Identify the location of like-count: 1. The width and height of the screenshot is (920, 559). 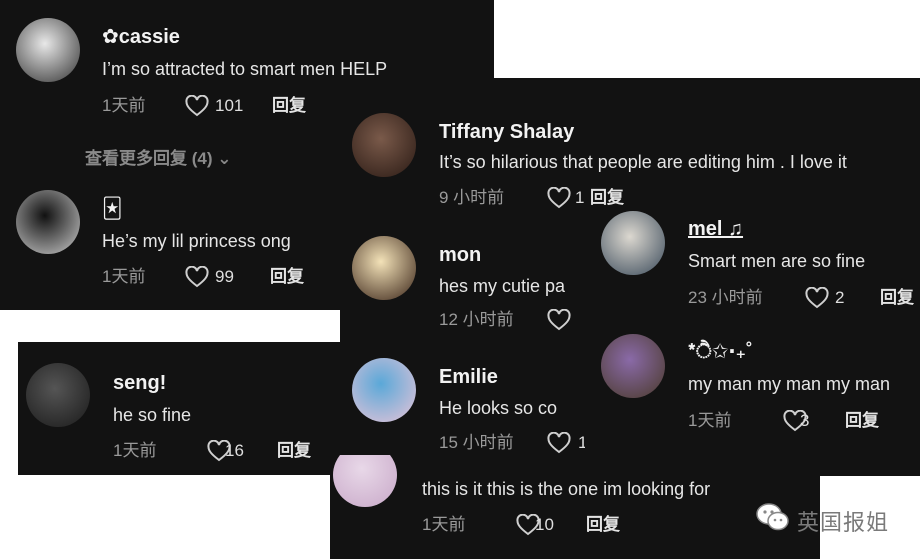
(580, 197).